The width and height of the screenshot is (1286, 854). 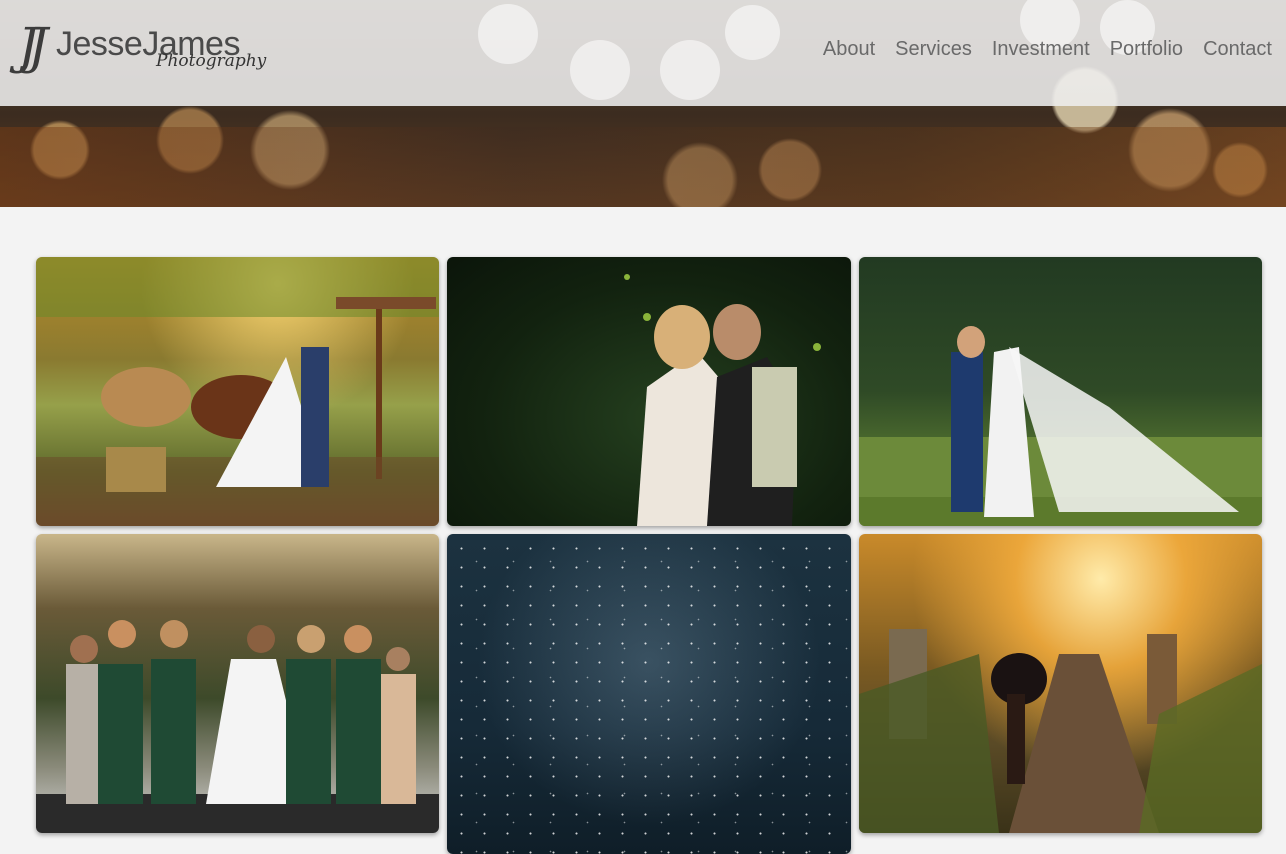 What do you see at coordinates (849, 49) in the screenshot?
I see `nav-about: About` at bounding box center [849, 49].